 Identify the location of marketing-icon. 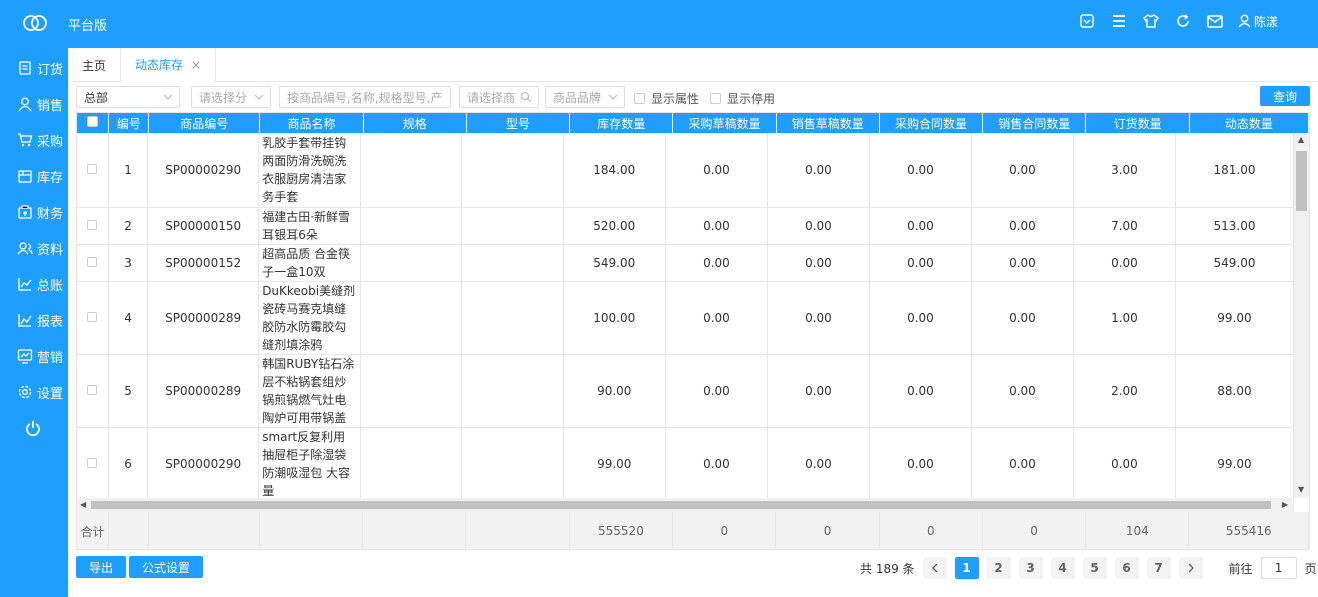
(25, 356).